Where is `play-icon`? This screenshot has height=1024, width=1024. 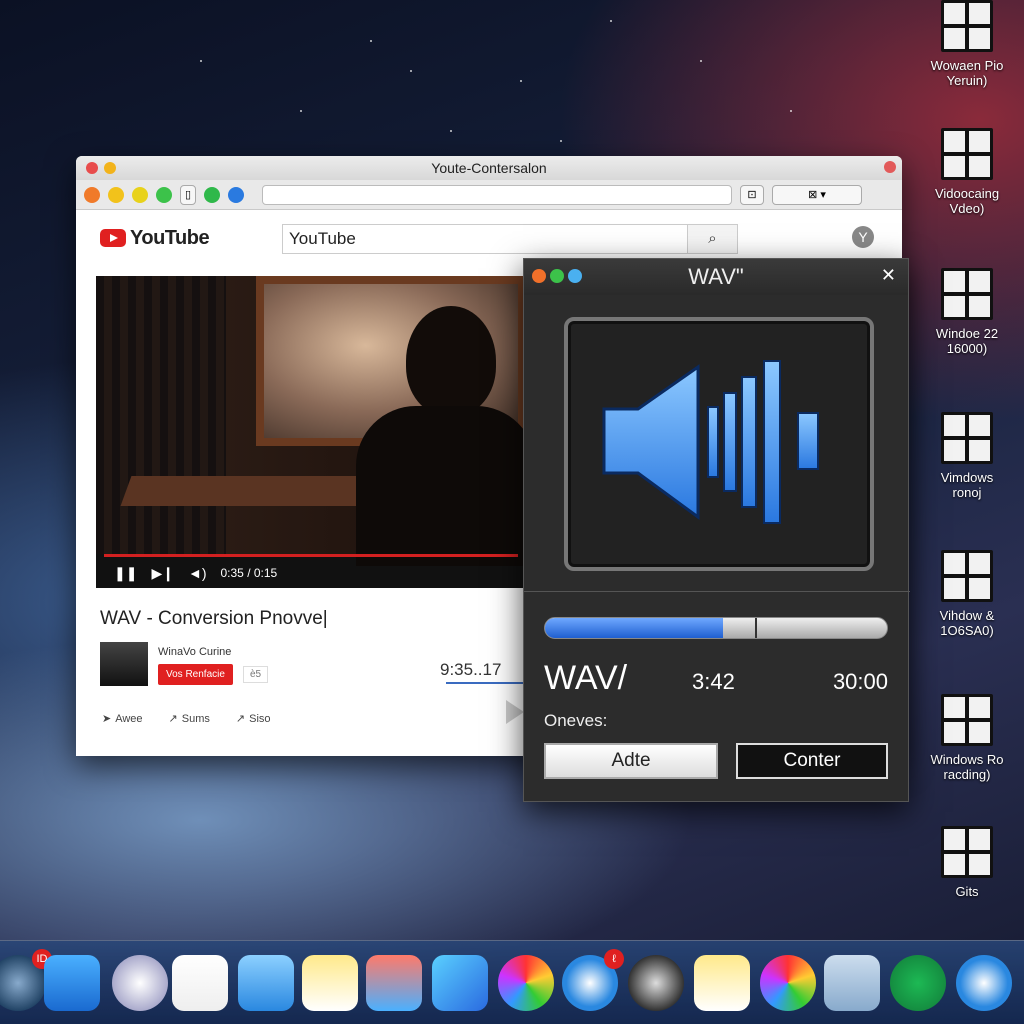 play-icon is located at coordinates (515, 712).